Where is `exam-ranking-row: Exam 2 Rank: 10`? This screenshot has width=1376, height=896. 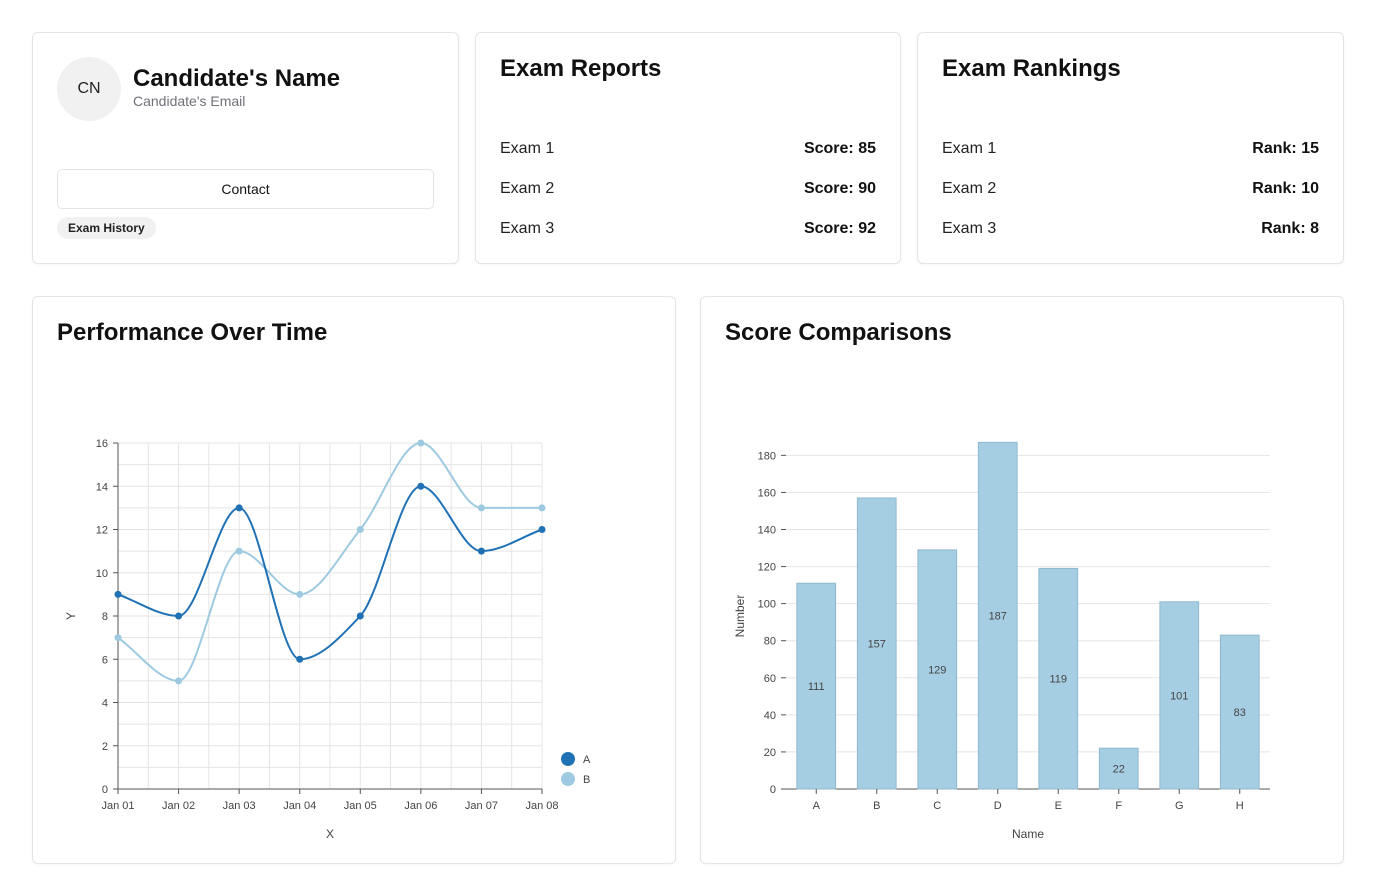 exam-ranking-row: Exam 2 Rank: 10 is located at coordinates (1130, 189).